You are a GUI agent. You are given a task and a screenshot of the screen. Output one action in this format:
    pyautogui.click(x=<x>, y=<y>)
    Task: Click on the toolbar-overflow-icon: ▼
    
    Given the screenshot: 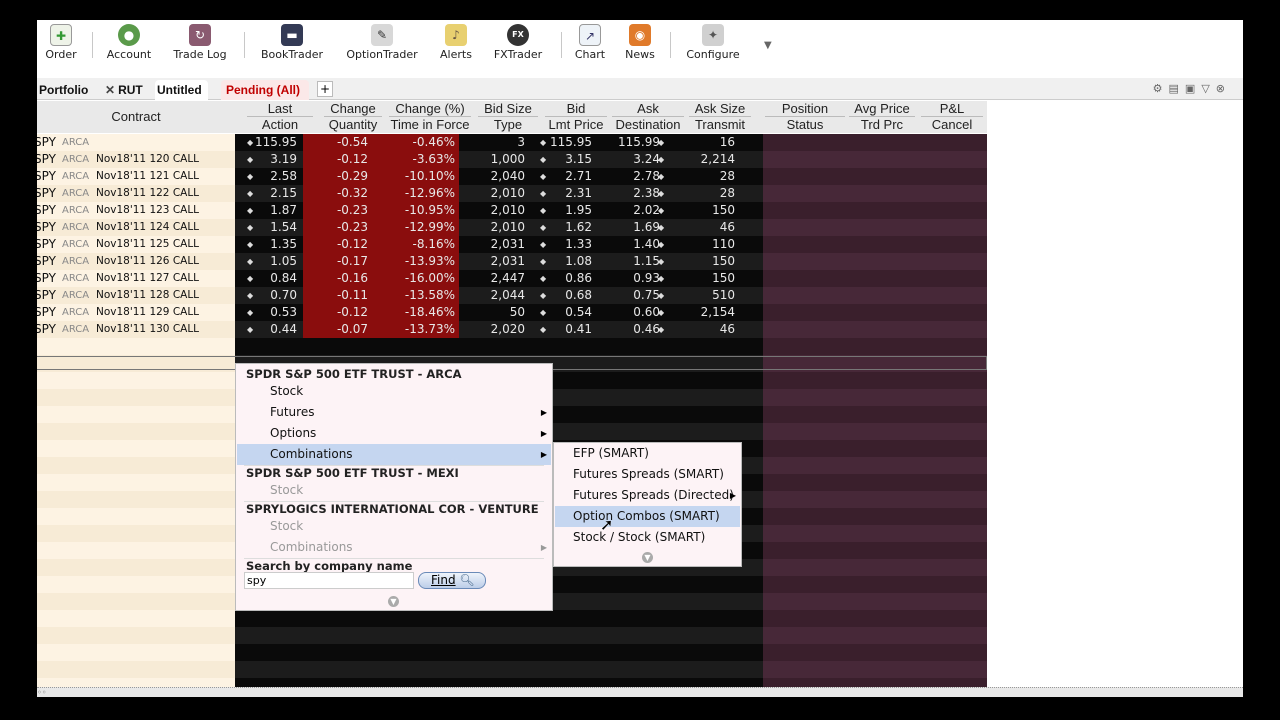 What is the action you would take?
    pyautogui.click(x=768, y=45)
    